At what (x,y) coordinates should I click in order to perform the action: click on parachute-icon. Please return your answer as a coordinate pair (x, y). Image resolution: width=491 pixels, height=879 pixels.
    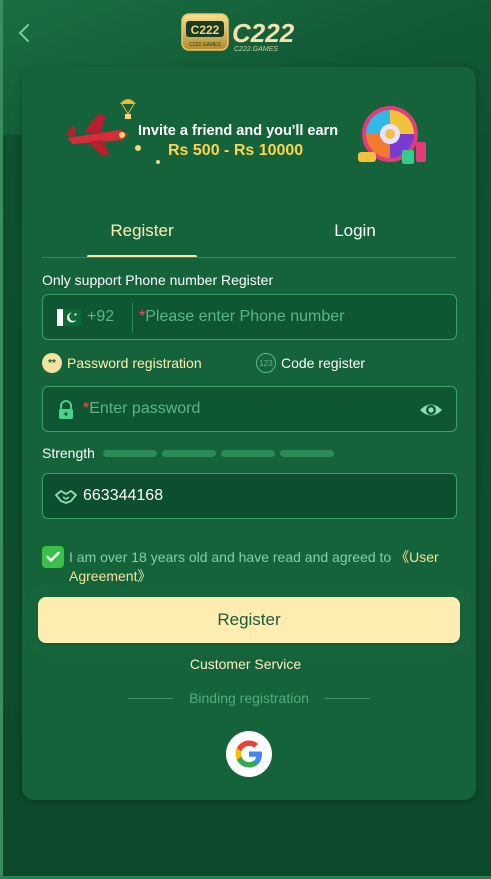
    Looking at the image, I should click on (128, 109).